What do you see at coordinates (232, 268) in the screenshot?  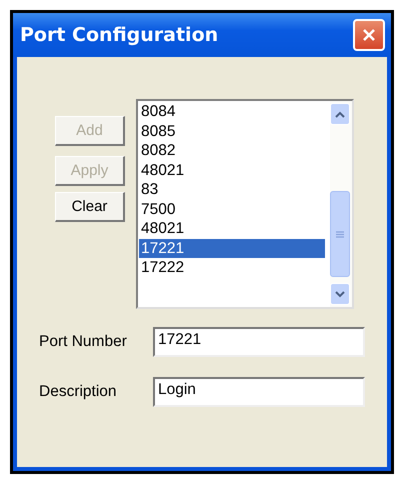 I see `list-item: 17222` at bounding box center [232, 268].